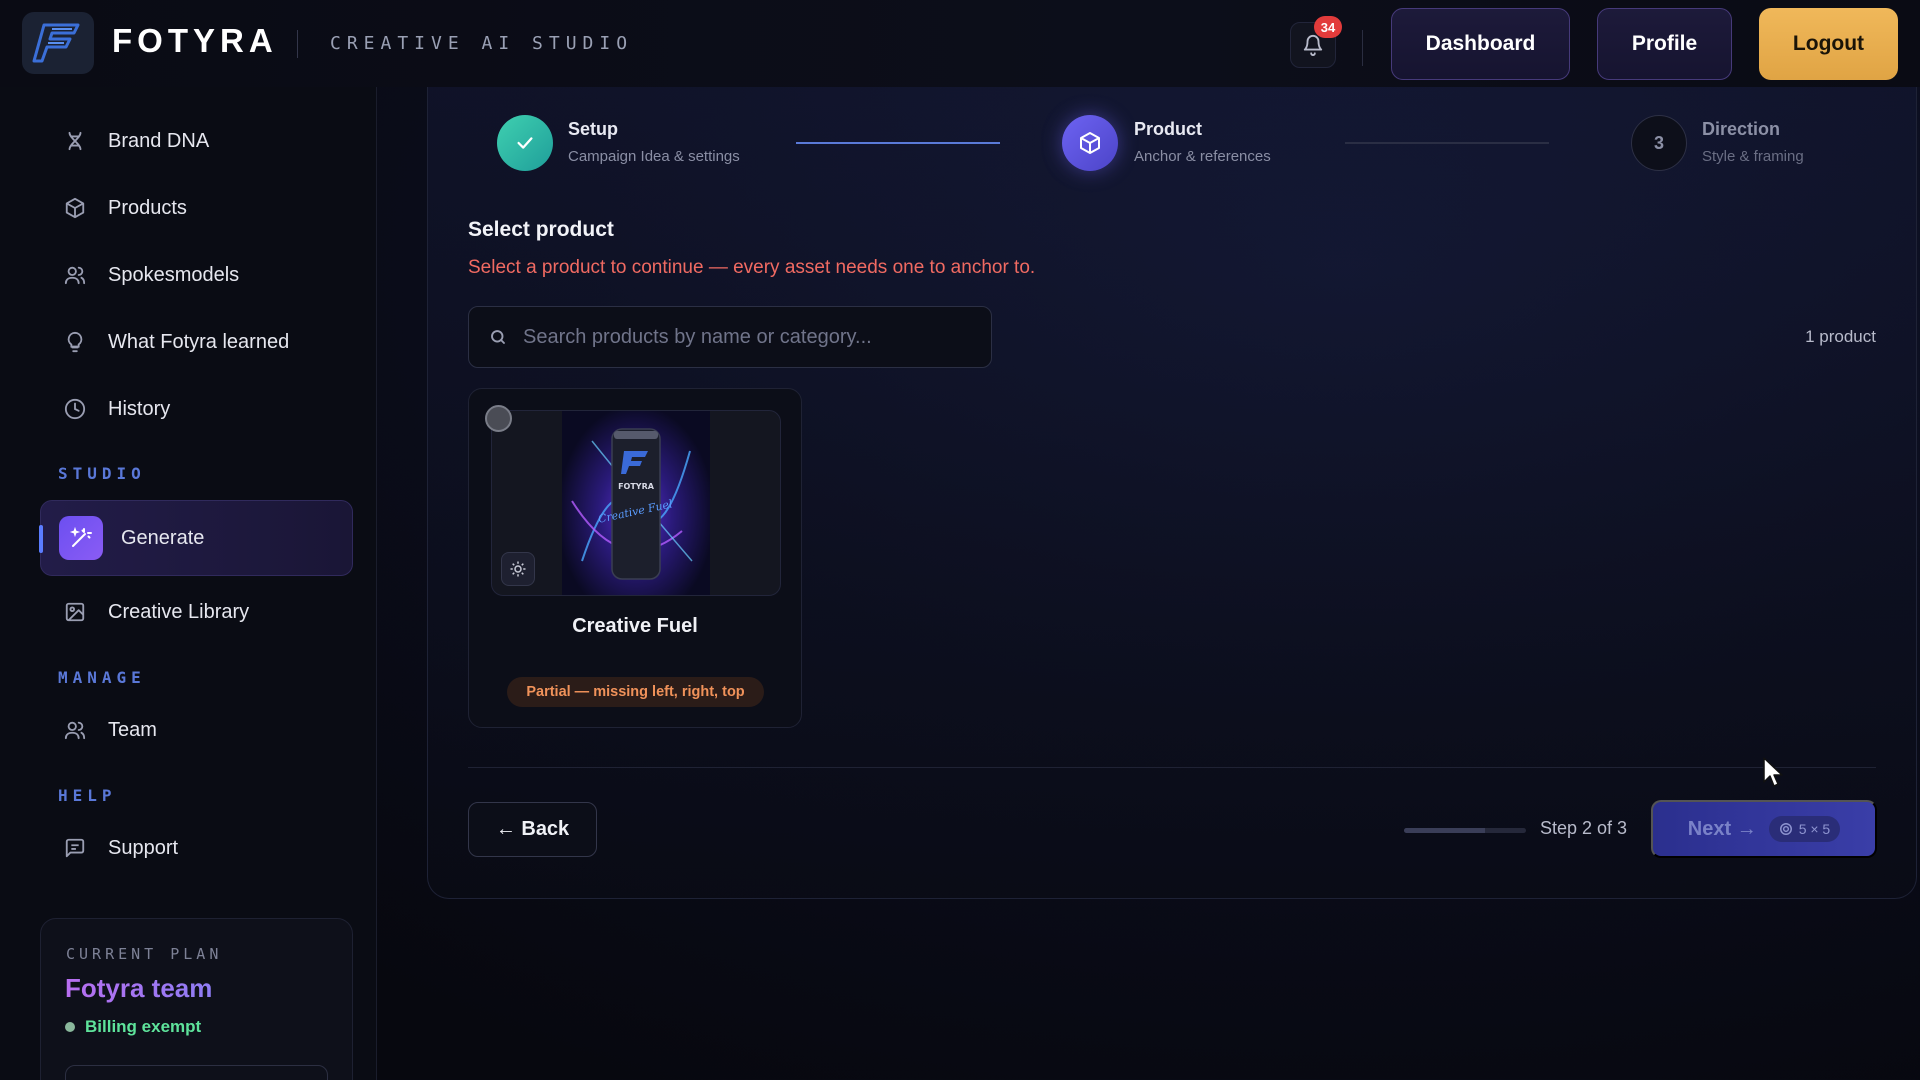  I want to click on sidebar-item-label: Products, so click(147, 207).